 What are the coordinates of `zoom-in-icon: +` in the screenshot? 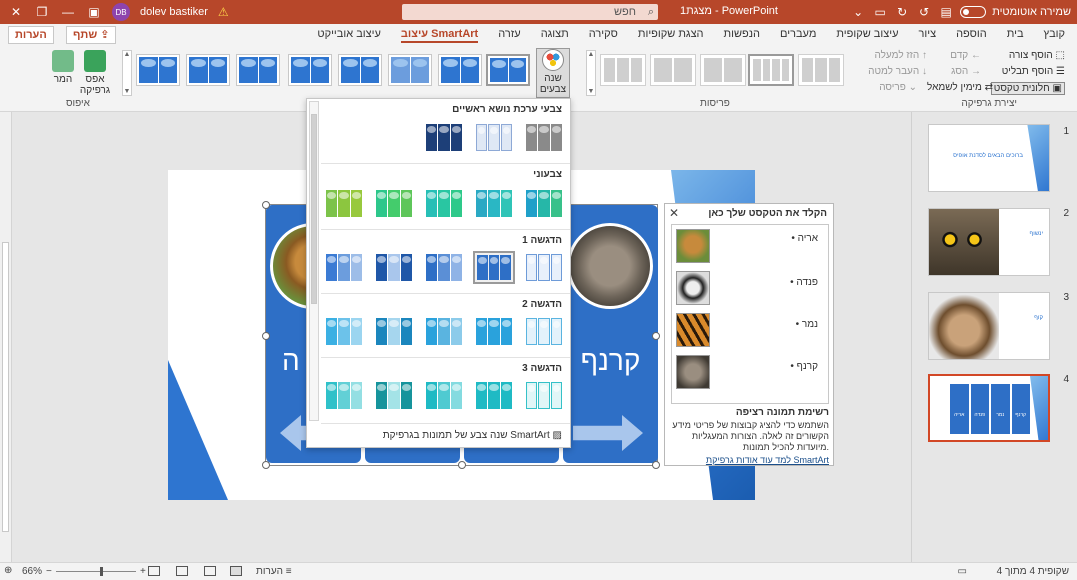 It's located at (143, 571).